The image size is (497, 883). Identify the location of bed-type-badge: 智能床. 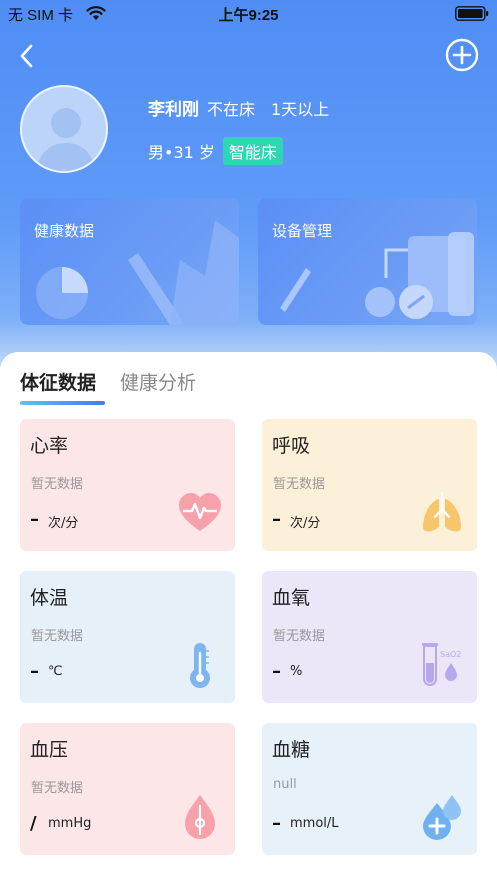
(252, 151).